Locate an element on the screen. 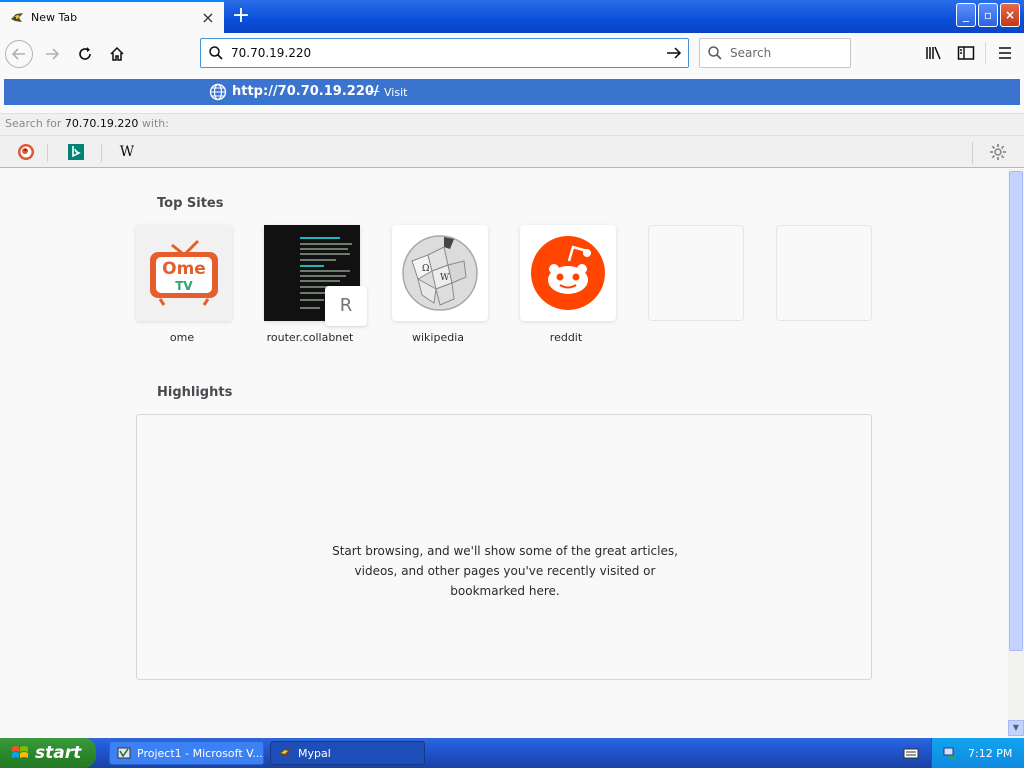 The width and height of the screenshot is (1024, 768). autocomplete-action: Visit is located at coordinates (396, 92).